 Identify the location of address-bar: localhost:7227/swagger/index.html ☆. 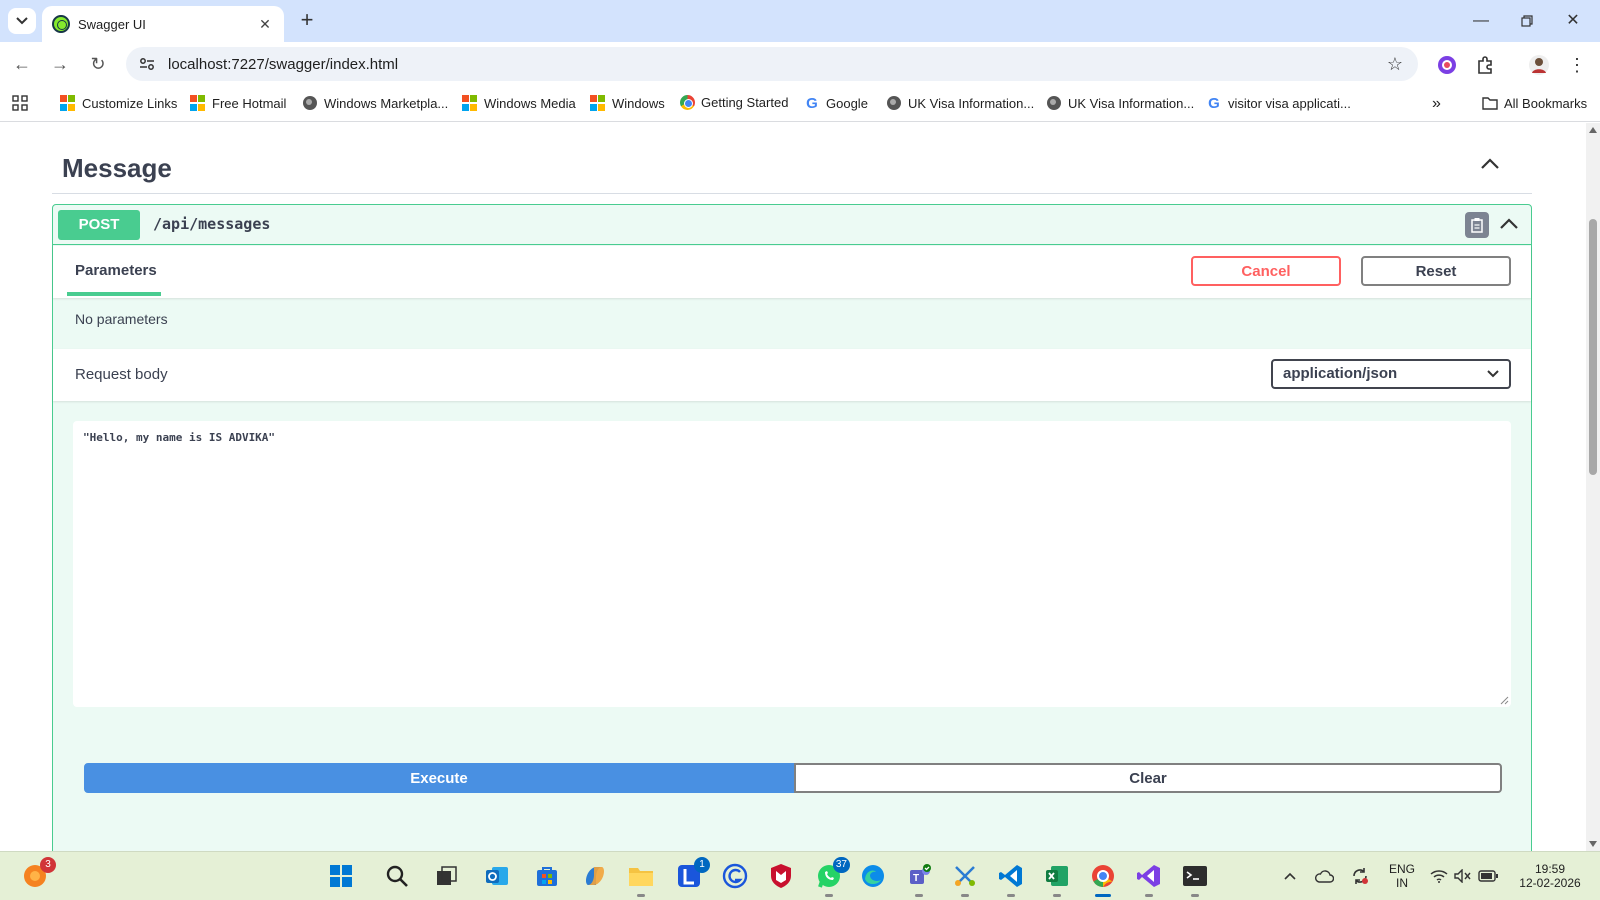
(772, 64).